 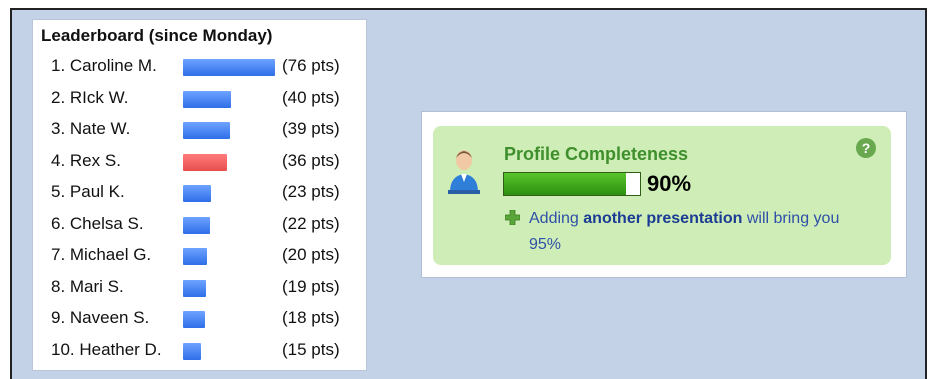 I want to click on leaderboard-row: 3. Nate W. (39 pts), so click(x=199, y=130).